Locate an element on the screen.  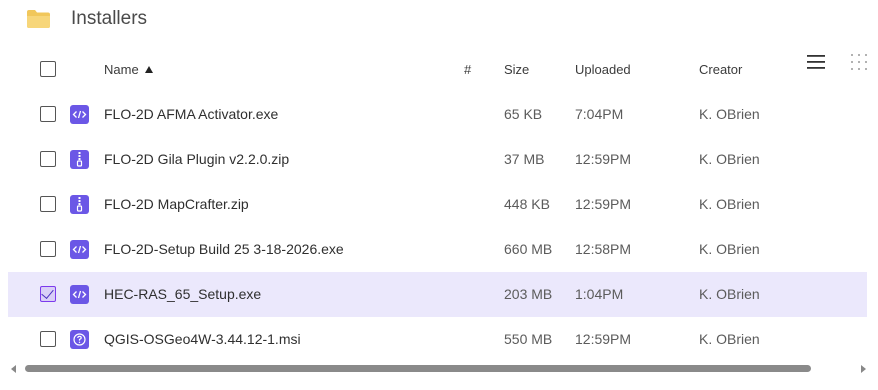
file-size: 660 MB is located at coordinates (528, 249).